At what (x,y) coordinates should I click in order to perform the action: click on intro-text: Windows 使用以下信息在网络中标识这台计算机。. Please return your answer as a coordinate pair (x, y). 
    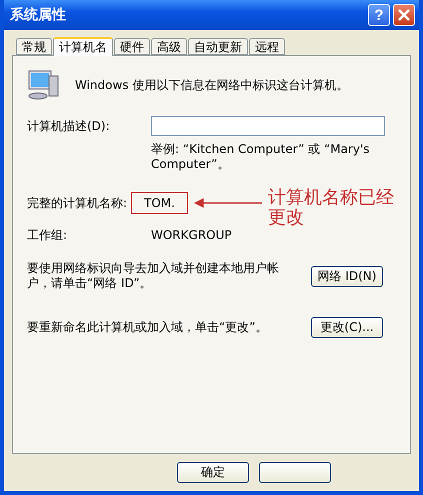
    Looking at the image, I should click on (211, 85).